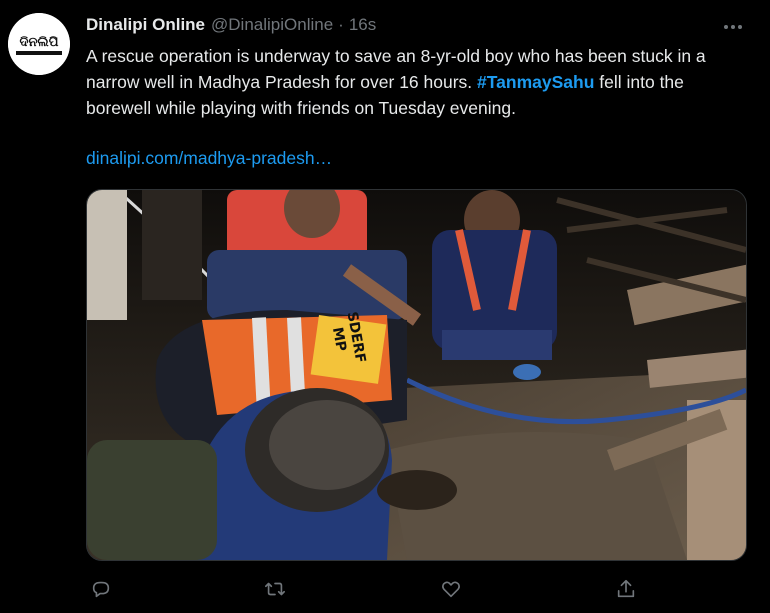 The image size is (770, 613). I want to click on tweet-actions, so click(381, 589).